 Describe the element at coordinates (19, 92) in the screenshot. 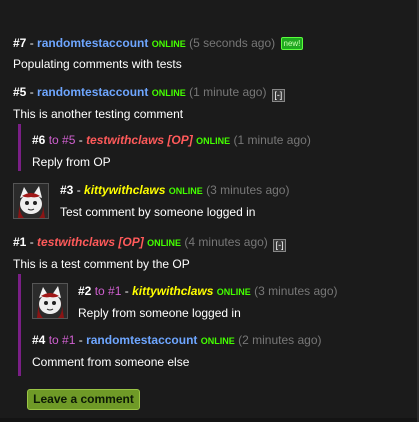

I see `comment-number: #5` at that location.